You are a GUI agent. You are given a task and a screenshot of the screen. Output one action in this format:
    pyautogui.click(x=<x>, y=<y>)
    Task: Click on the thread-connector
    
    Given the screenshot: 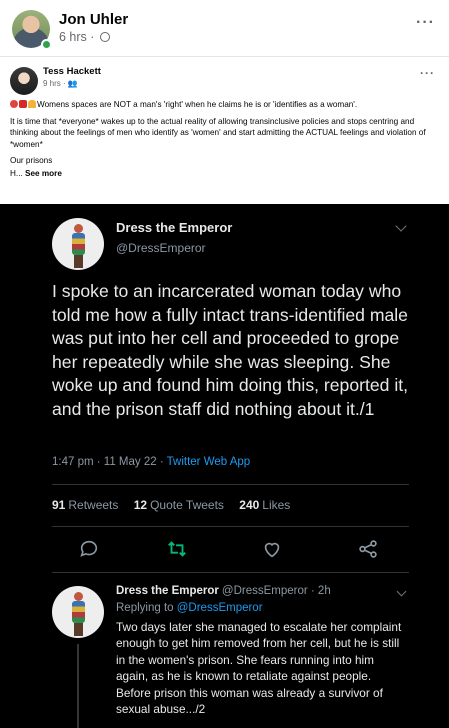 What is the action you would take?
    pyautogui.click(x=78, y=686)
    